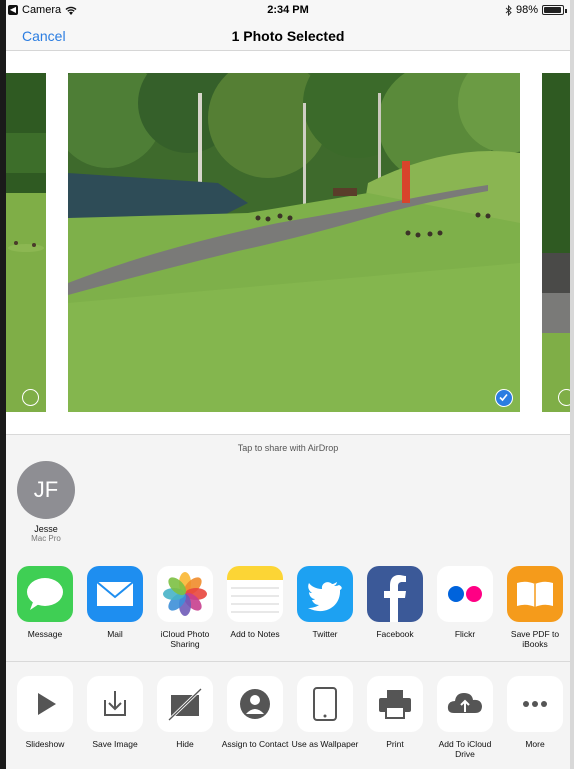 The image size is (574, 769). I want to click on checkmark-icon, so click(504, 398).